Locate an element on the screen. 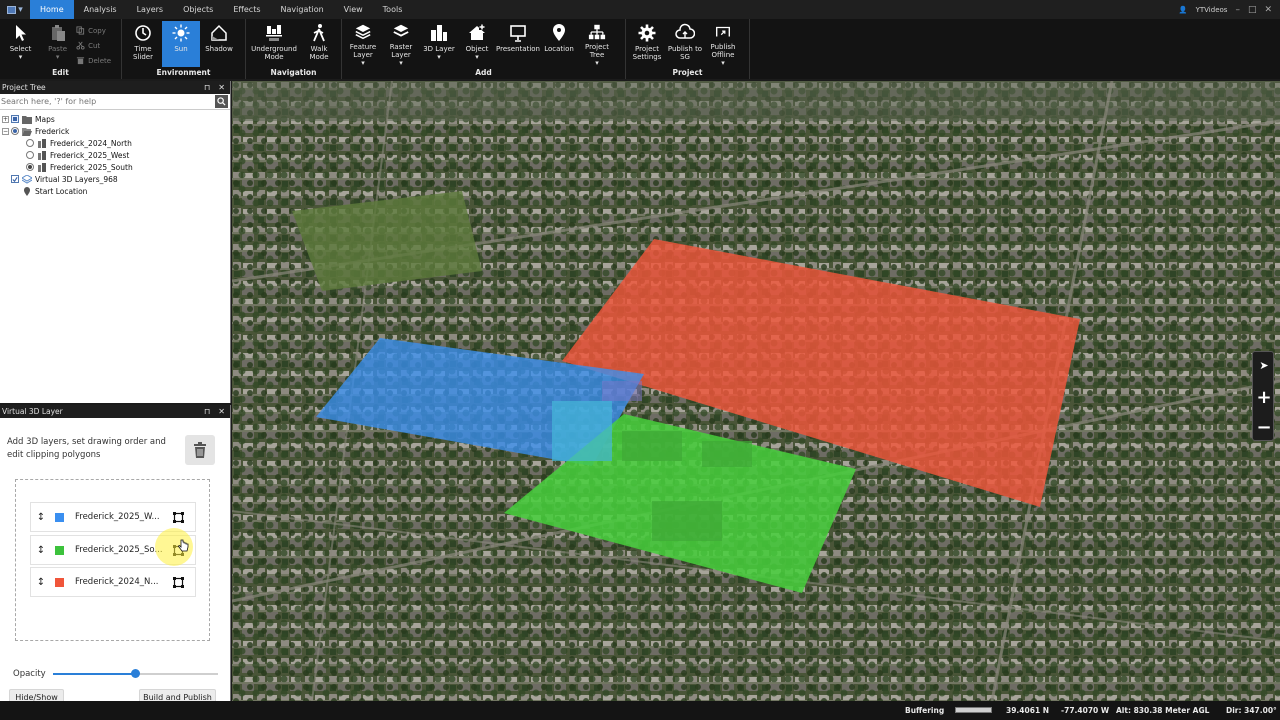 The width and height of the screenshot is (1280, 720). opacity-slider-thumb is located at coordinates (135, 673).